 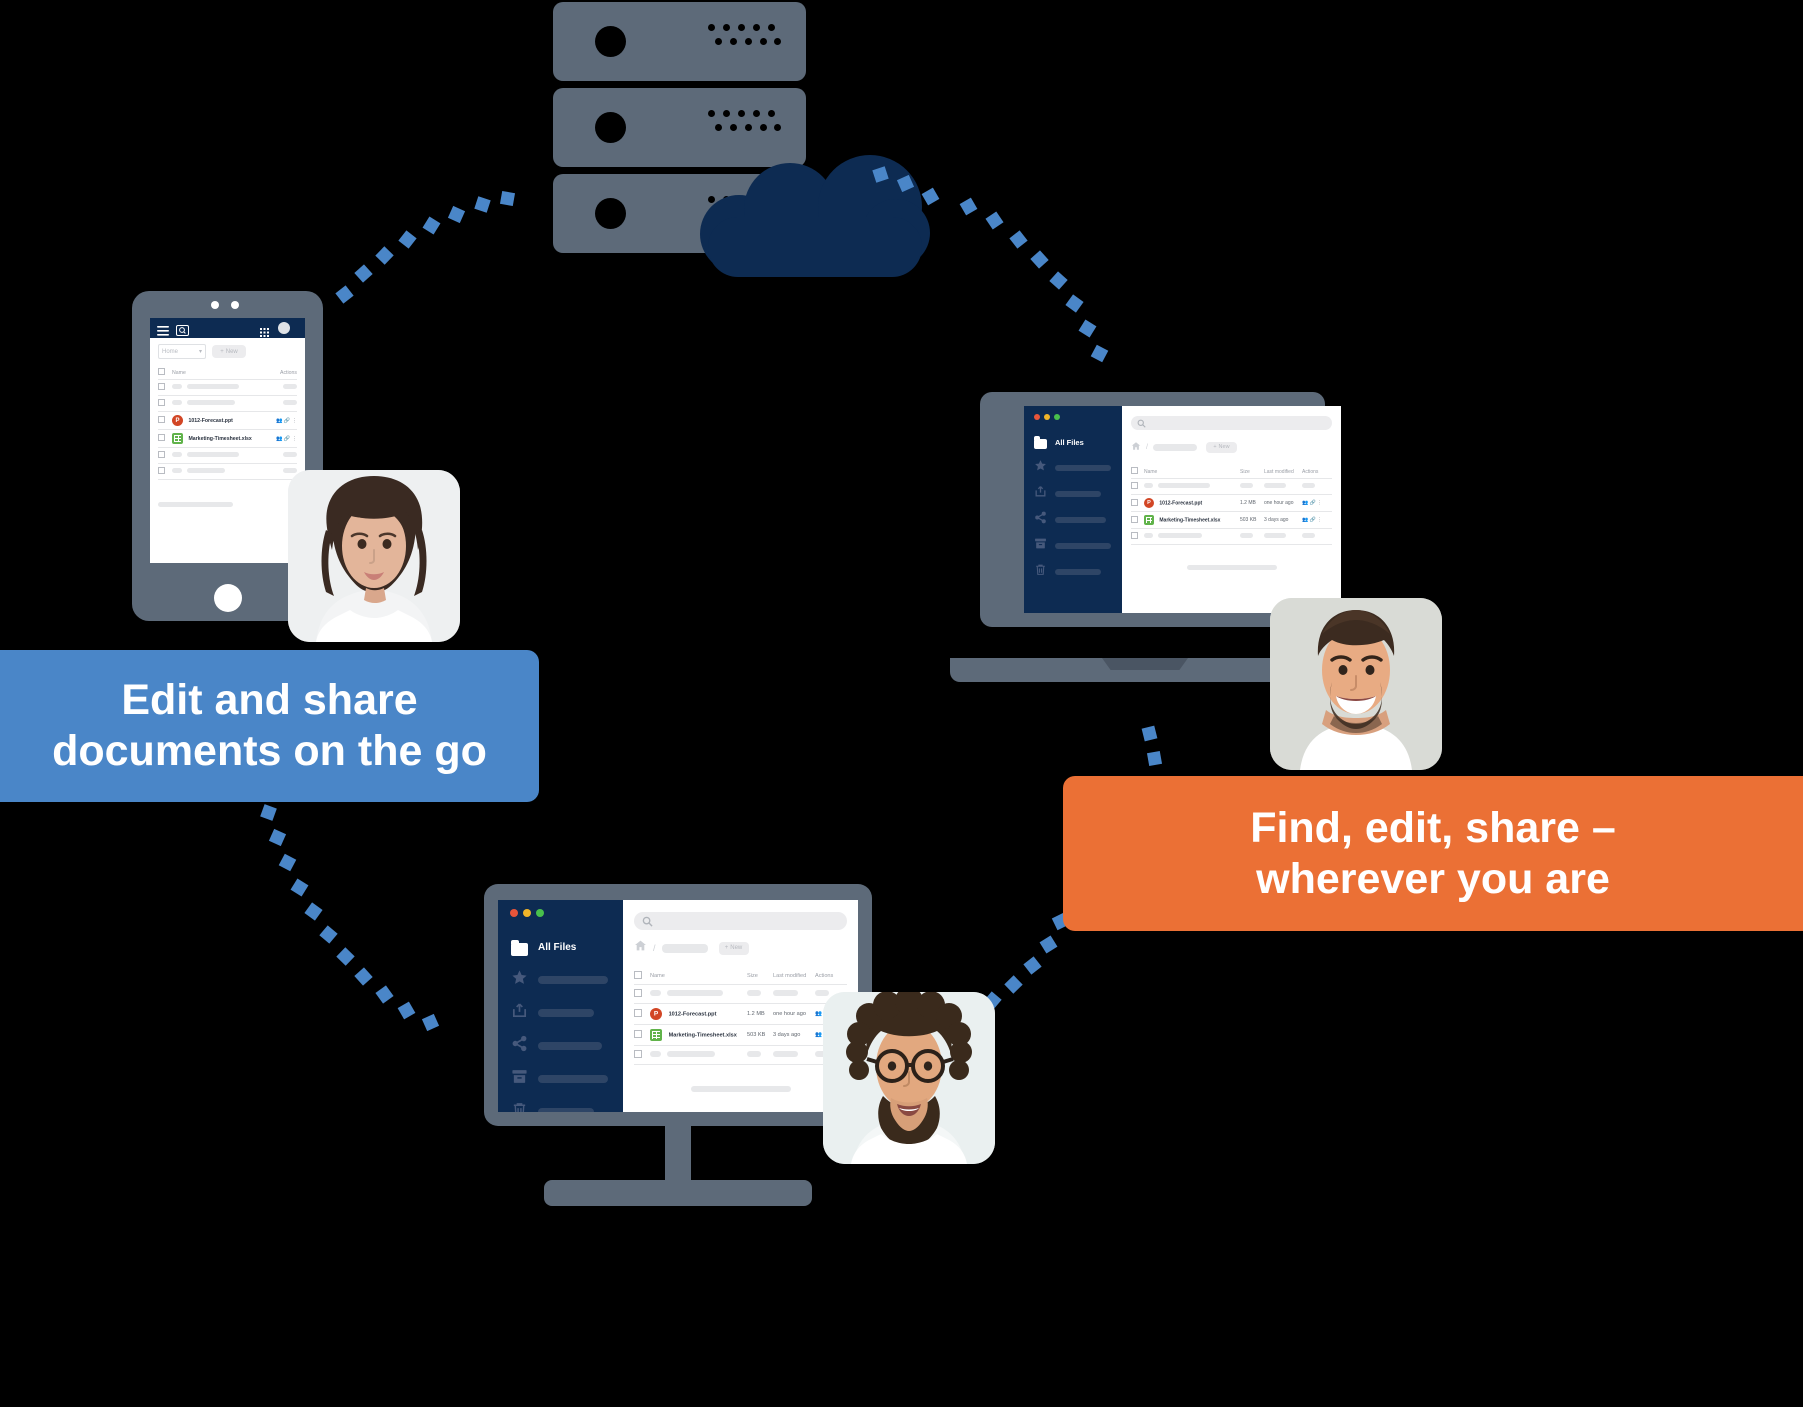 What do you see at coordinates (519, 948) in the screenshot?
I see `folder-icon` at bounding box center [519, 948].